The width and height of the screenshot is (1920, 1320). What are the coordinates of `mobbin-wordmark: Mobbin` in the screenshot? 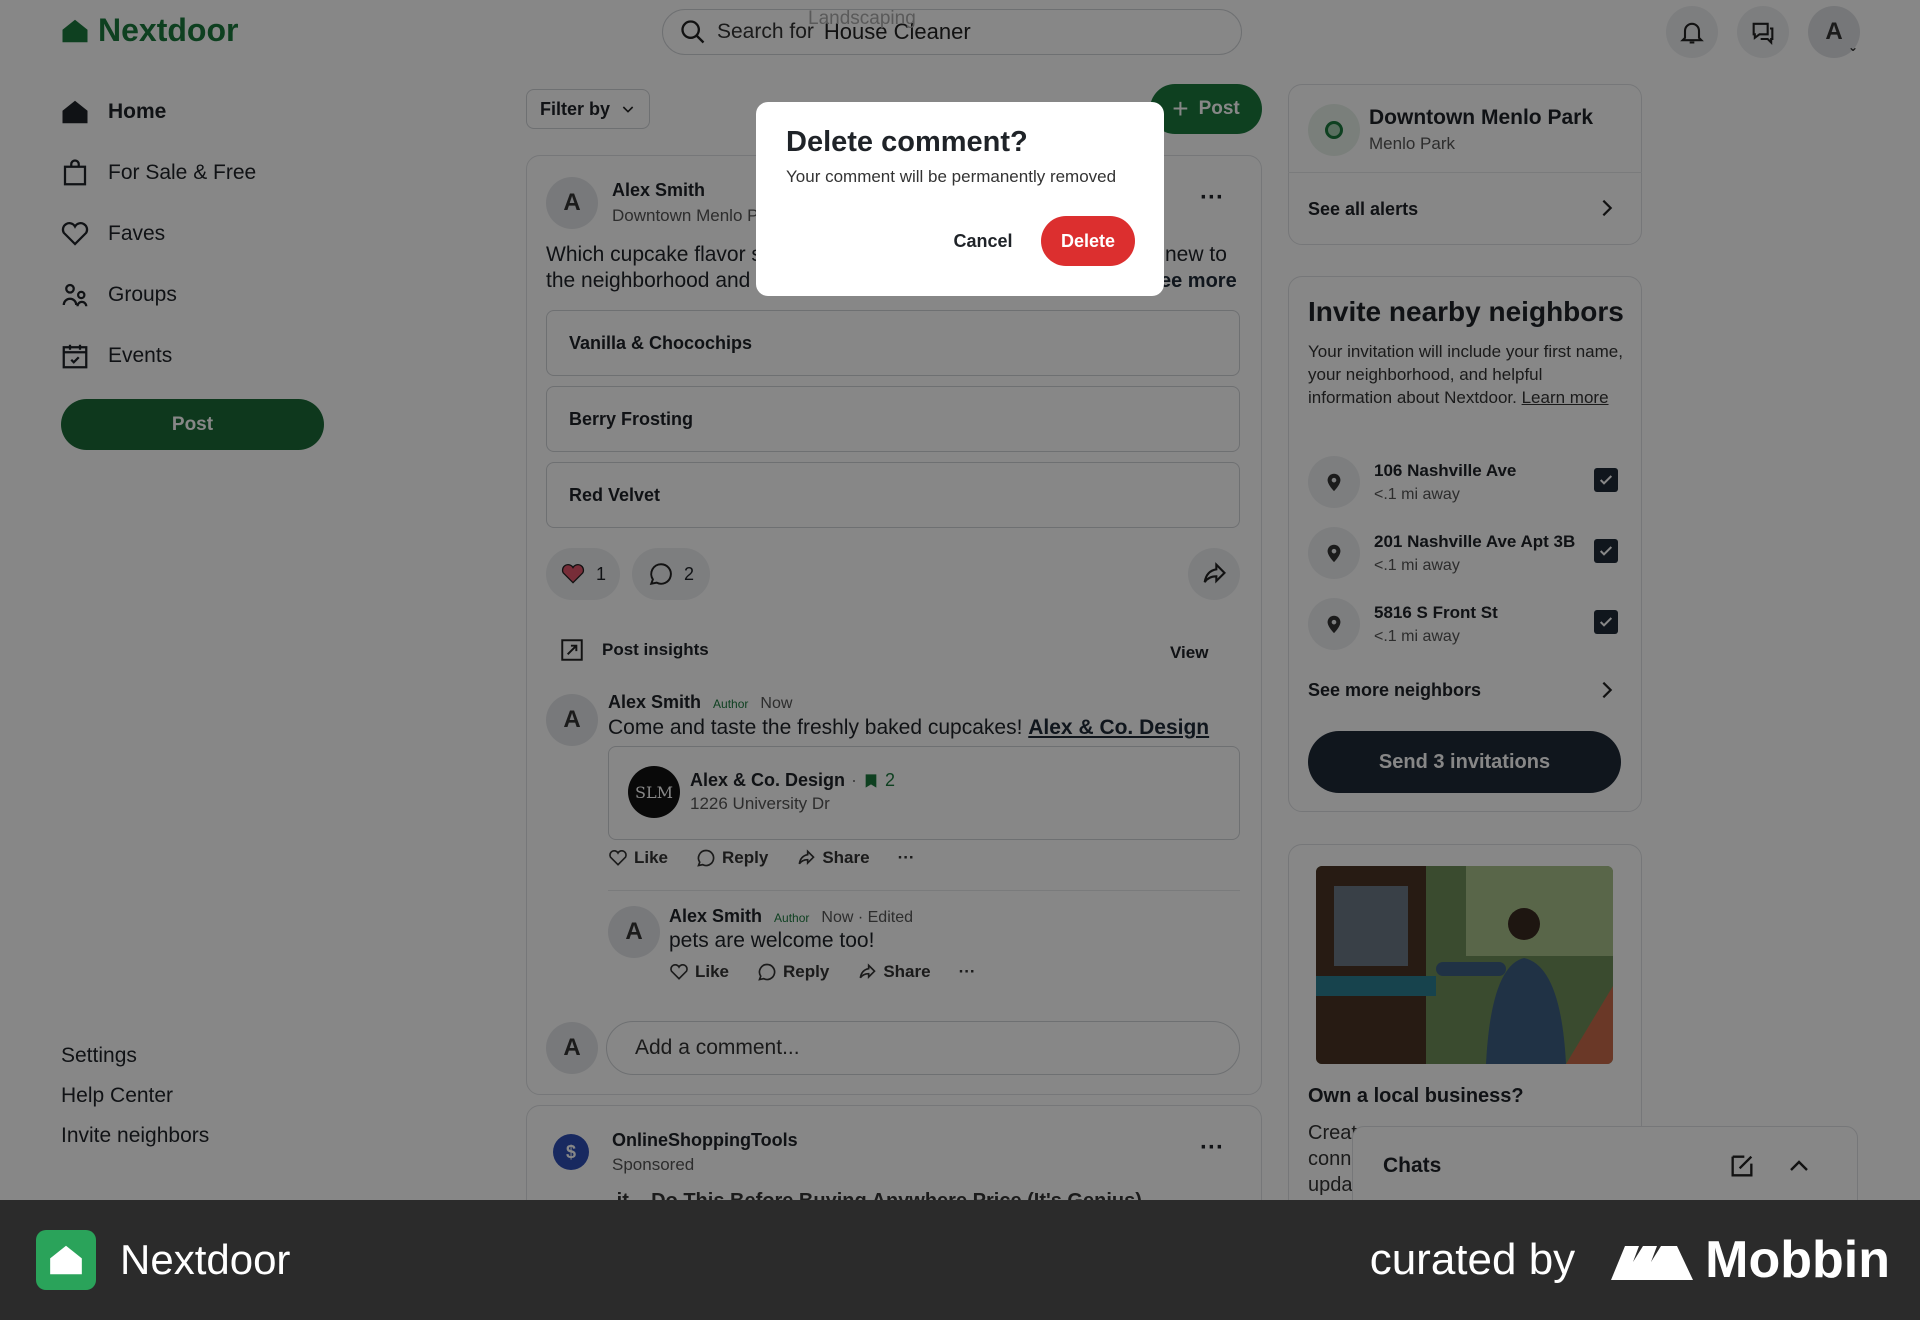 It's located at (1797, 1260).